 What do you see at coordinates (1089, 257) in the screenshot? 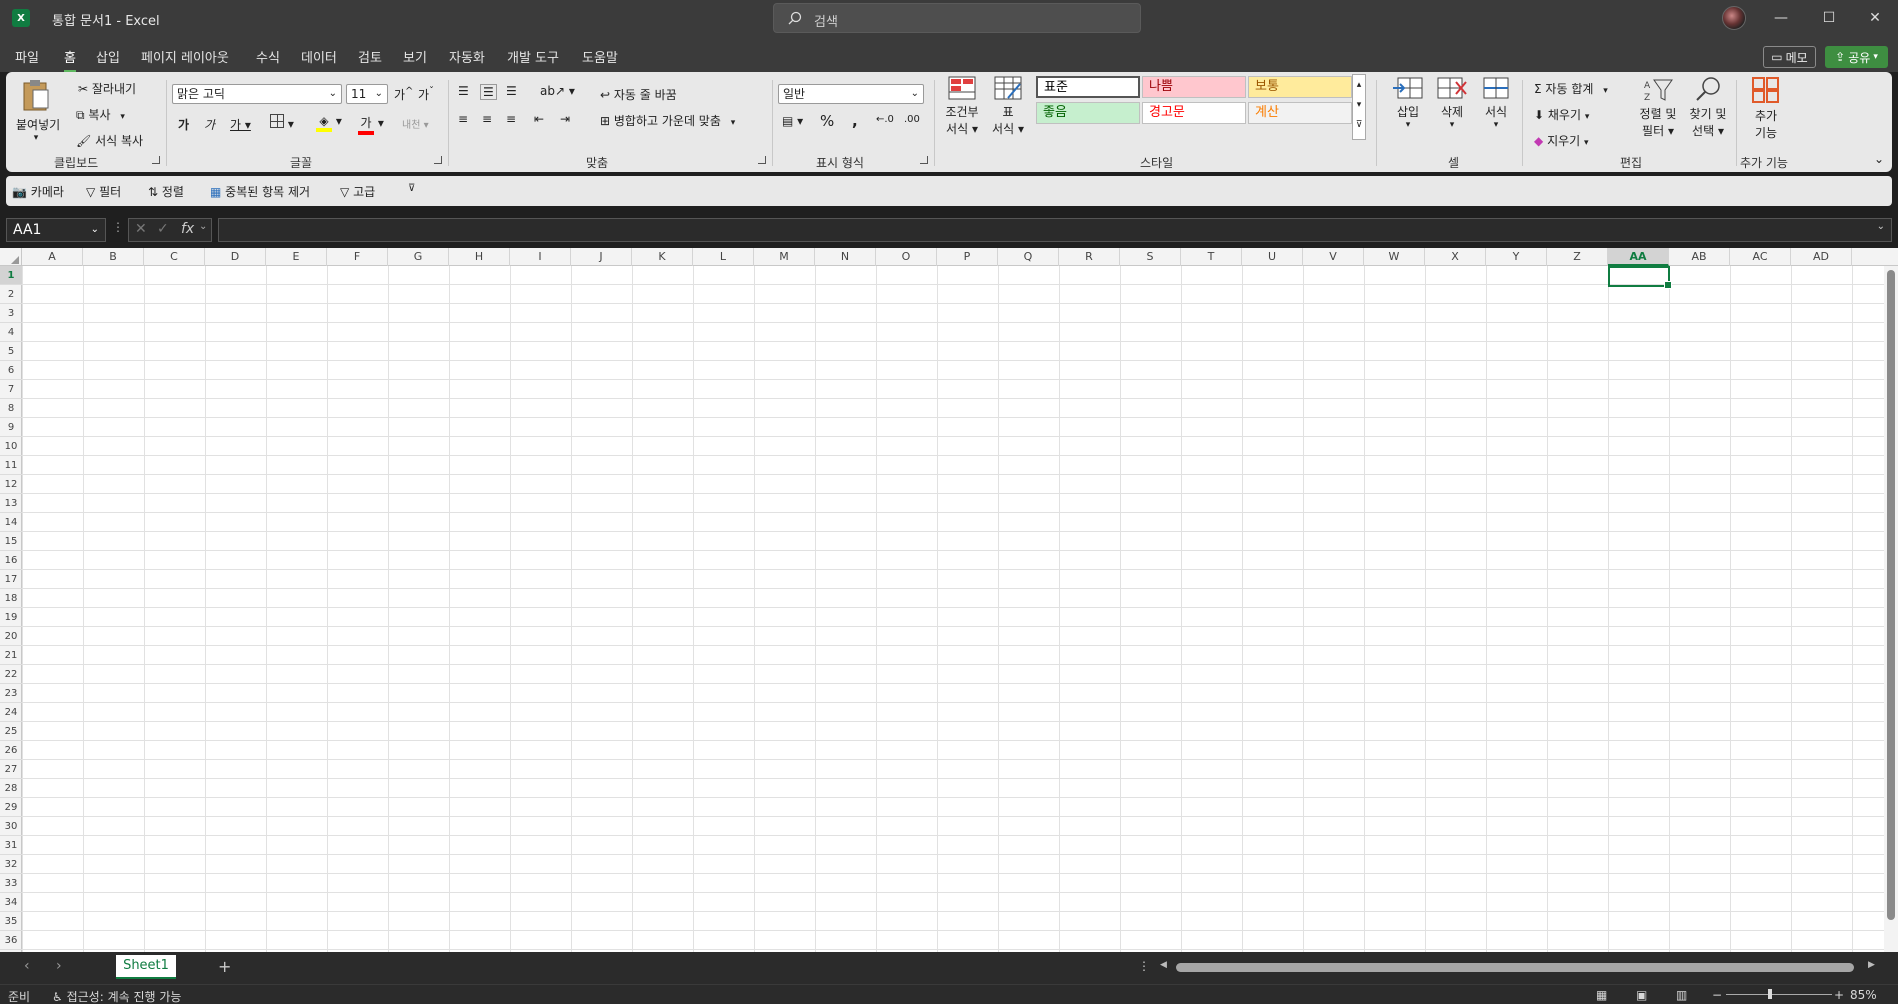
I see `column-header: R` at bounding box center [1089, 257].